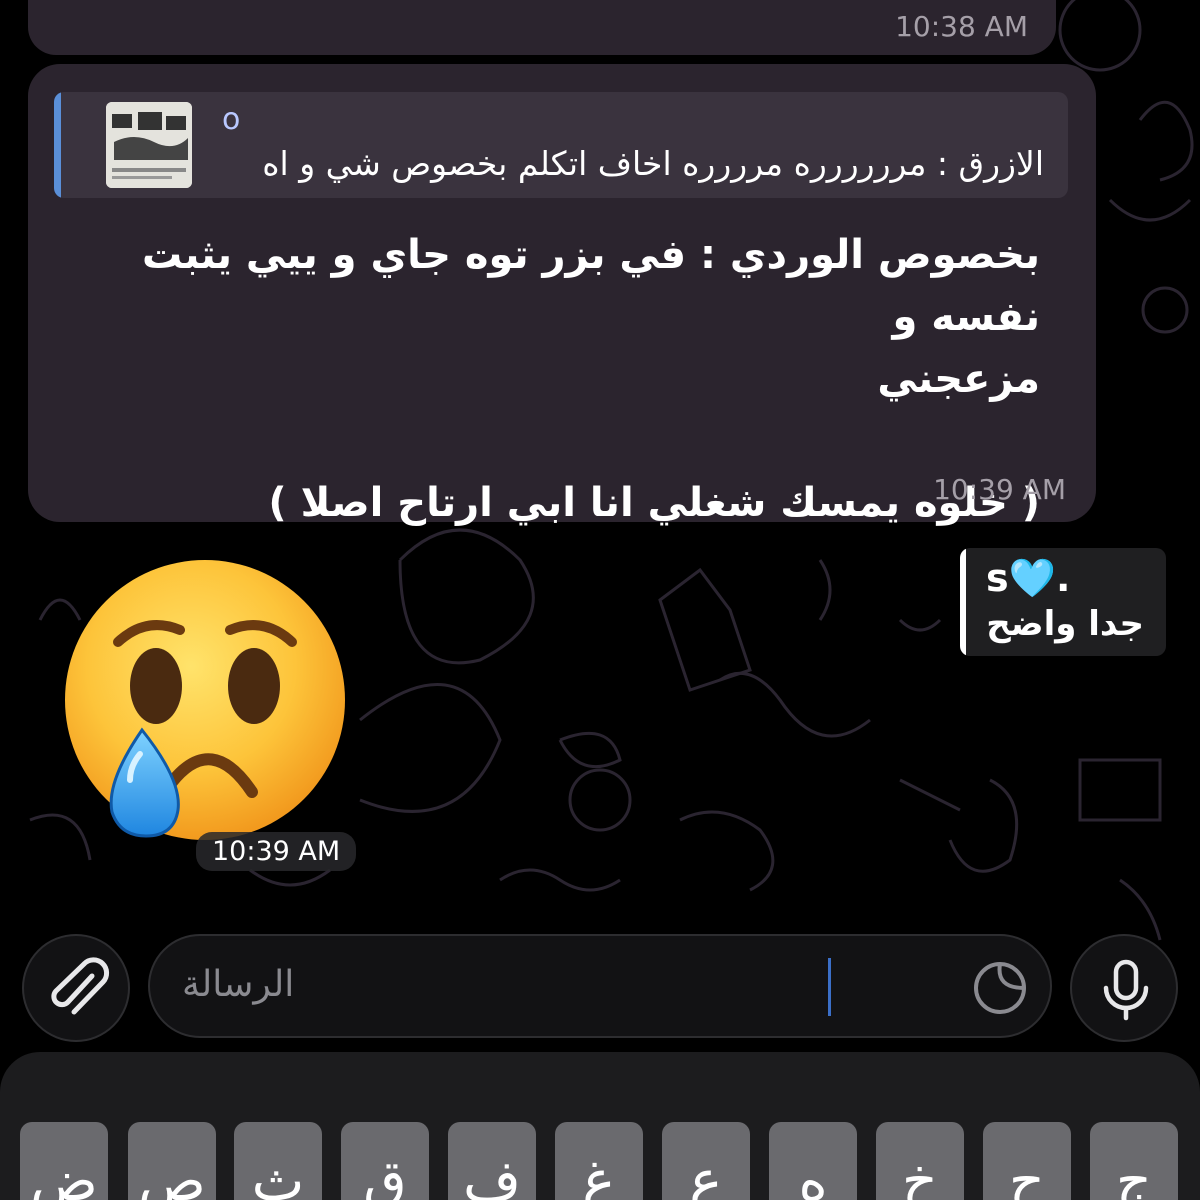  I want to click on message-composer: الرسالة, so click(600, 981).